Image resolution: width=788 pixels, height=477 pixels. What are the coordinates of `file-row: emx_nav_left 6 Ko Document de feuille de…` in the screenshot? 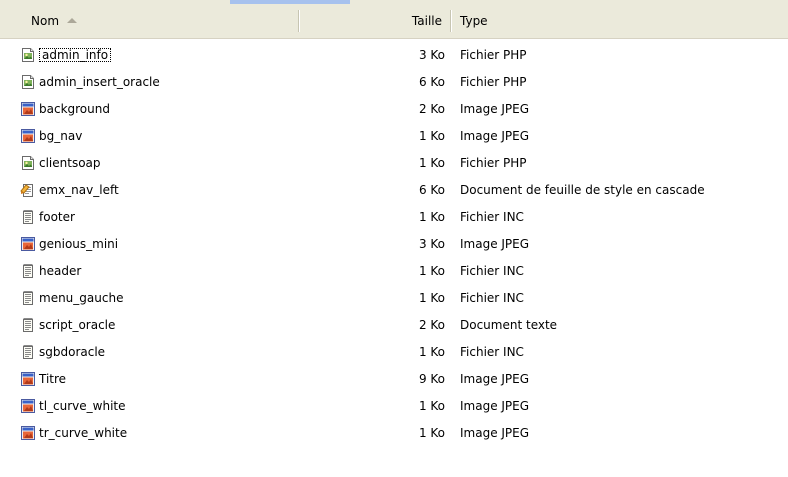 It's located at (394, 190).